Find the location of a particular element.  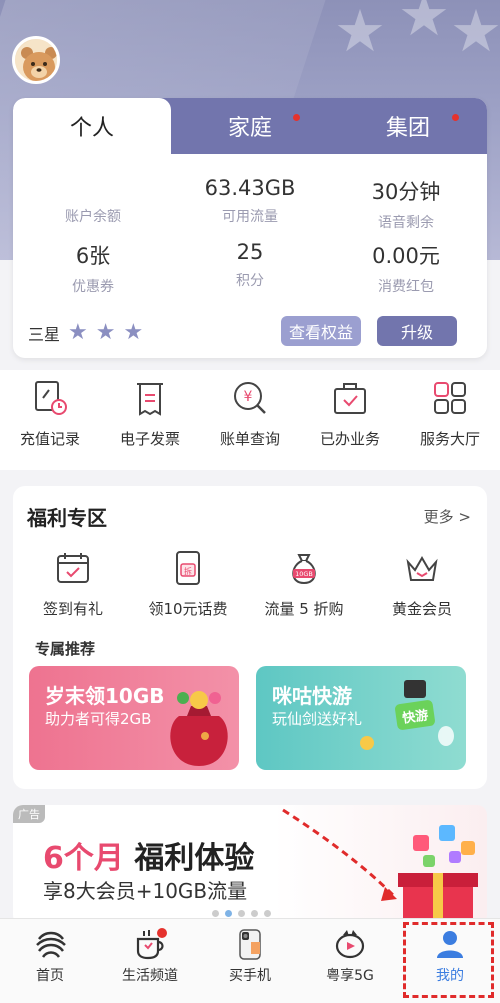

svg-text: 10GB is located at coordinates (304, 574).